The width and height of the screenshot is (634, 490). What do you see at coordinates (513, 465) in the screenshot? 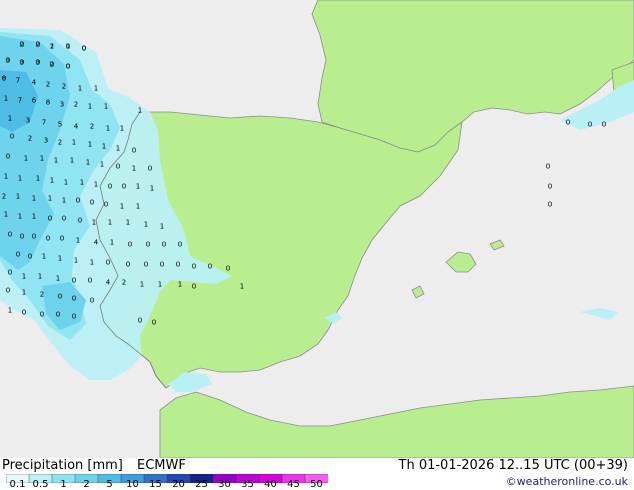
I see `run-info: Th 01-01-2026 12..15 UTC (00+39)` at bounding box center [513, 465].